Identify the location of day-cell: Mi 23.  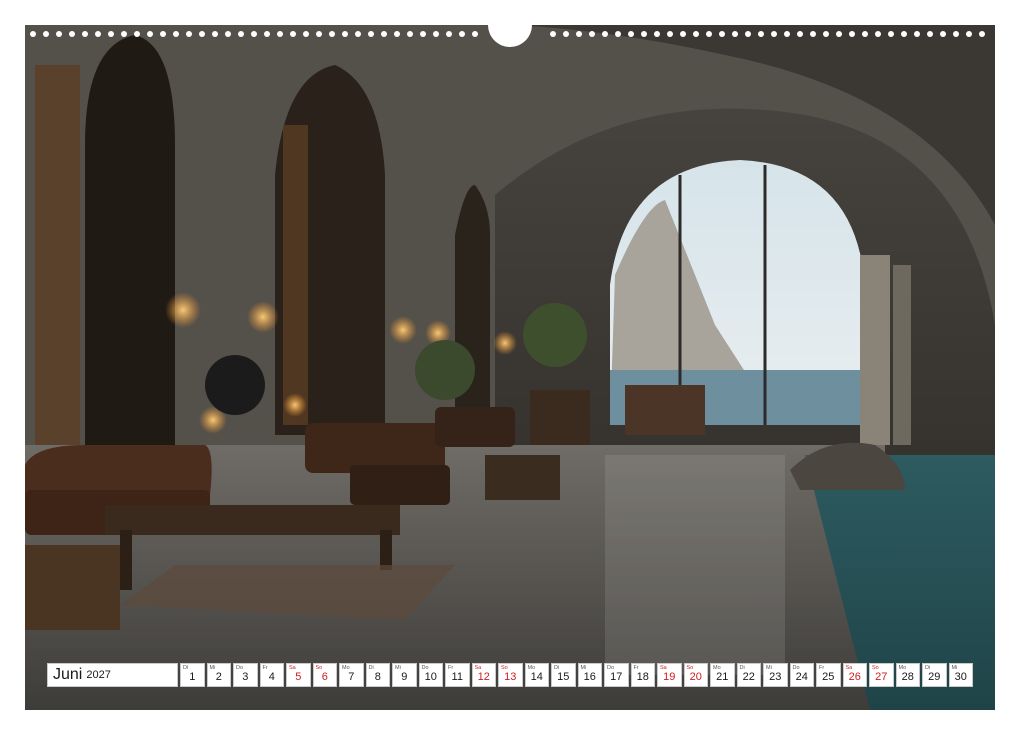
(775, 675).